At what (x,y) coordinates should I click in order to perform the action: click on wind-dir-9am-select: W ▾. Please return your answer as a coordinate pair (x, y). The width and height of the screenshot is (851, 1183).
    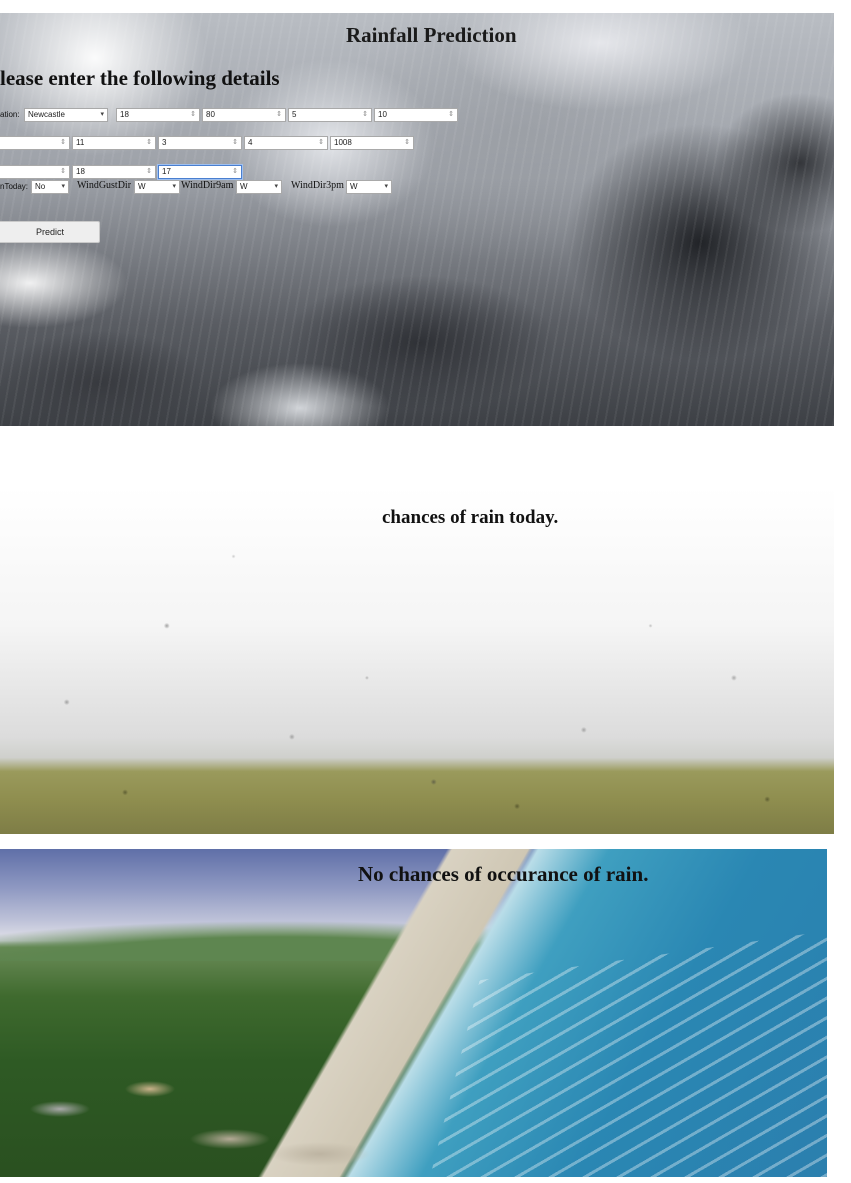
    Looking at the image, I should click on (259, 187).